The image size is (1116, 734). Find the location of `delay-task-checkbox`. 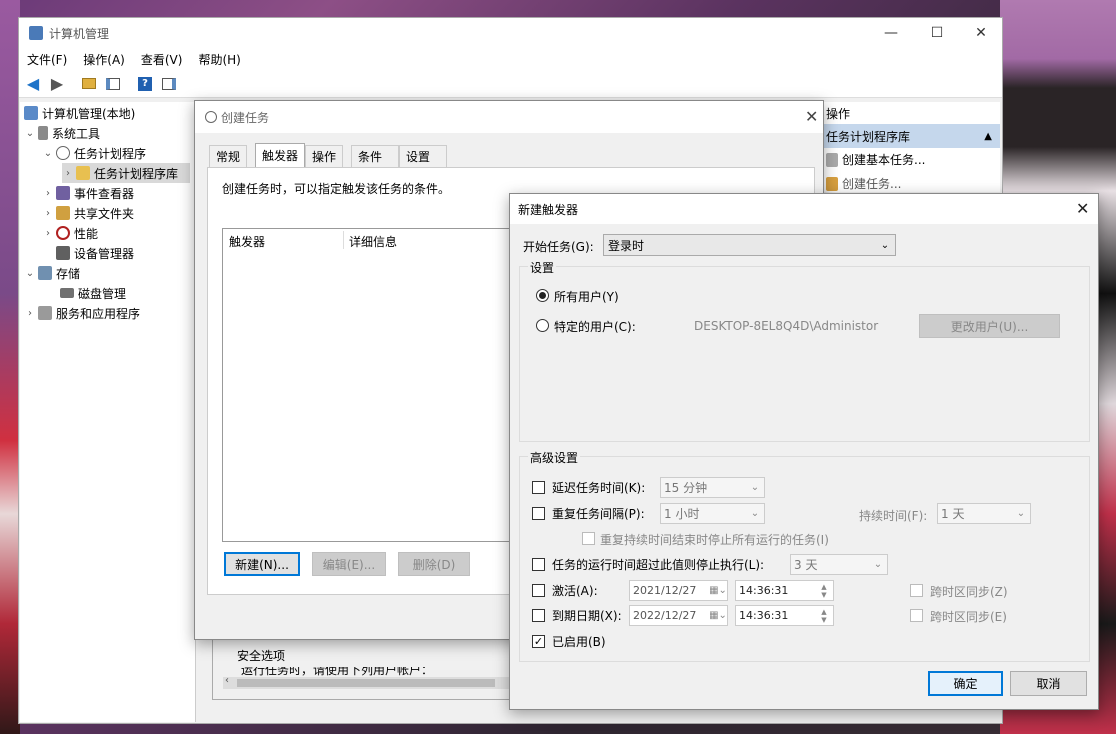

delay-task-checkbox is located at coordinates (538, 487).